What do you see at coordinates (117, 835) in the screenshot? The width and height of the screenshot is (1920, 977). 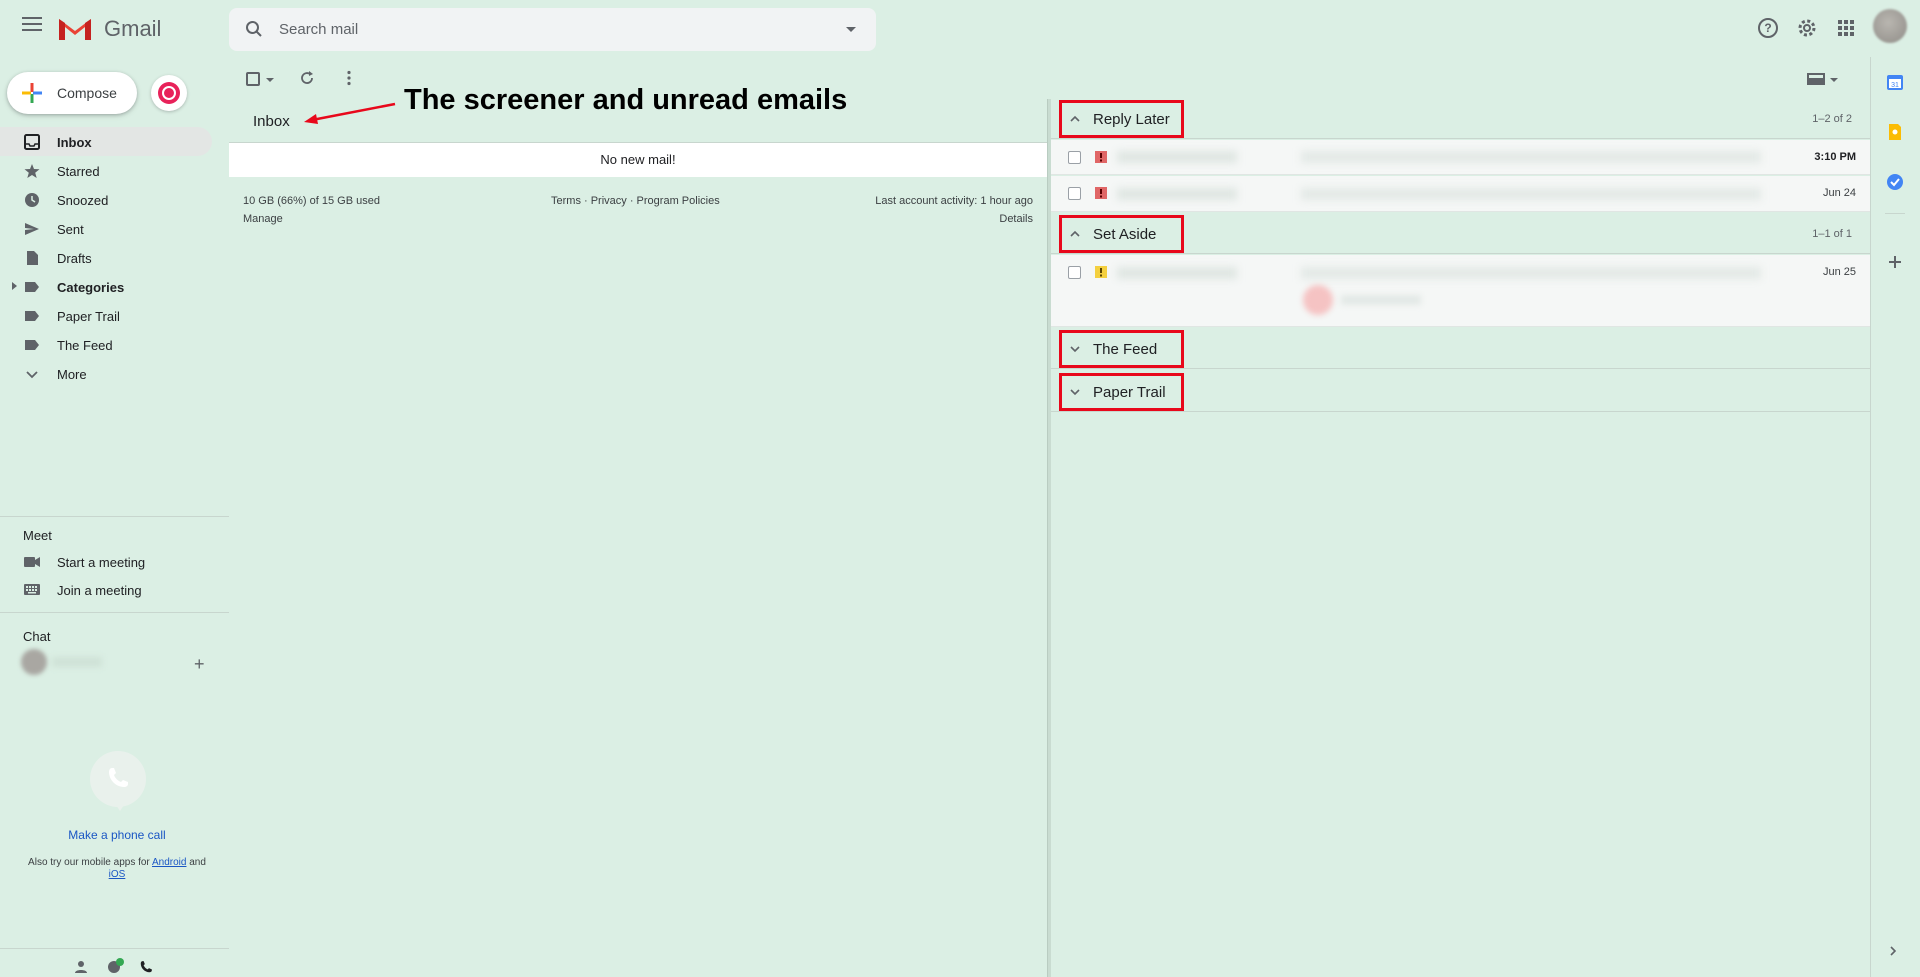 I see `make-phone-call-link: Make a phone call` at bounding box center [117, 835].